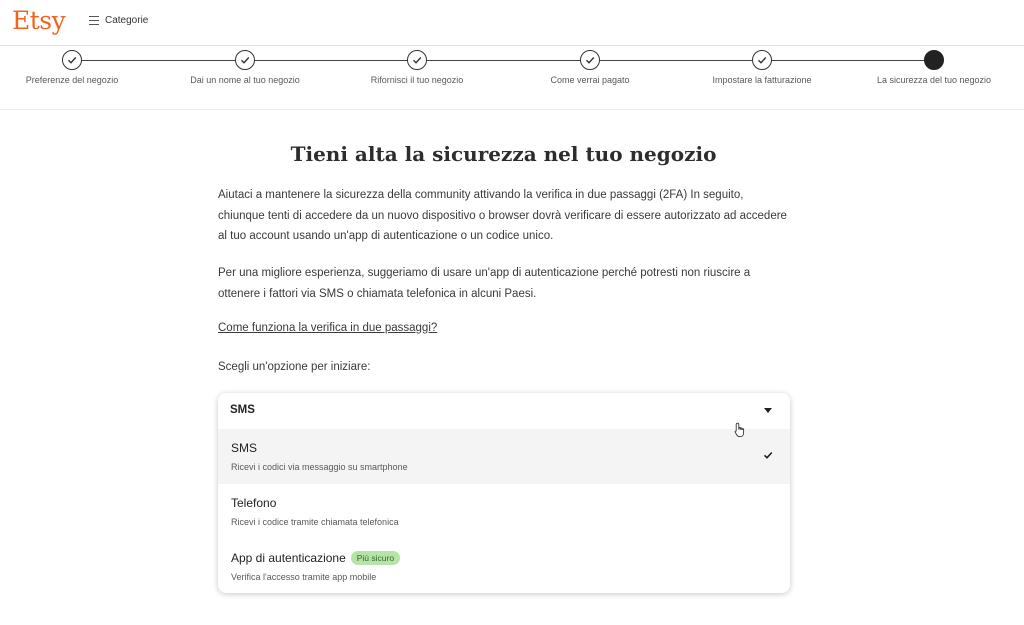 The height and width of the screenshot is (625, 1024). What do you see at coordinates (242, 410) in the screenshot?
I see `dropdown-selected-value: SMS` at bounding box center [242, 410].